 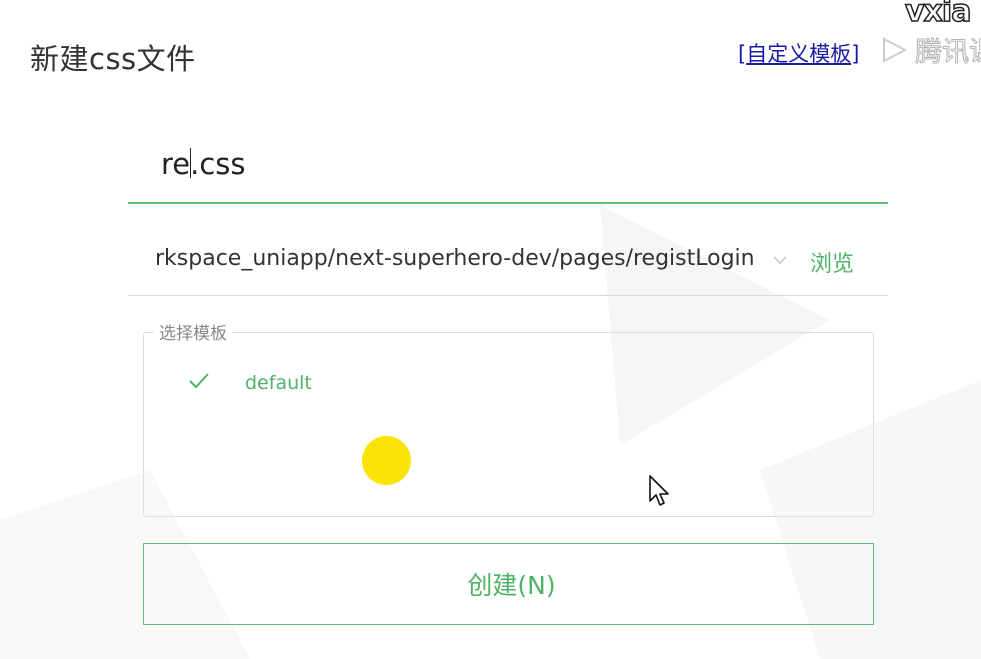 What do you see at coordinates (199, 381) in the screenshot?
I see `check-icon` at bounding box center [199, 381].